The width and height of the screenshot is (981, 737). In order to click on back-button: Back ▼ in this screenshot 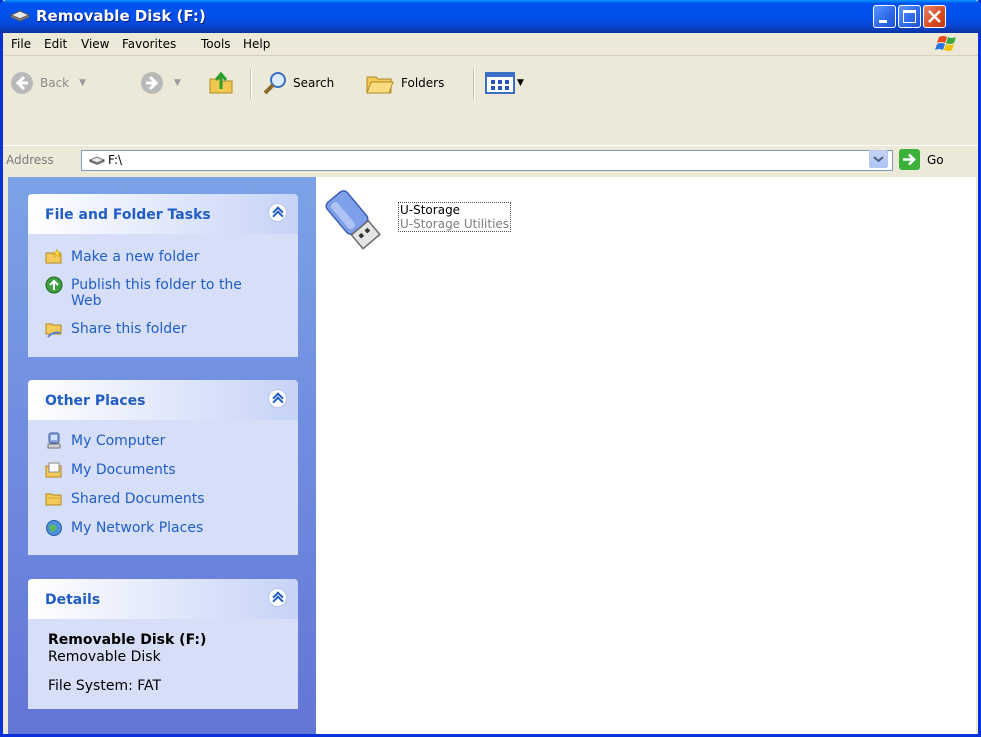, I will do `click(48, 83)`.